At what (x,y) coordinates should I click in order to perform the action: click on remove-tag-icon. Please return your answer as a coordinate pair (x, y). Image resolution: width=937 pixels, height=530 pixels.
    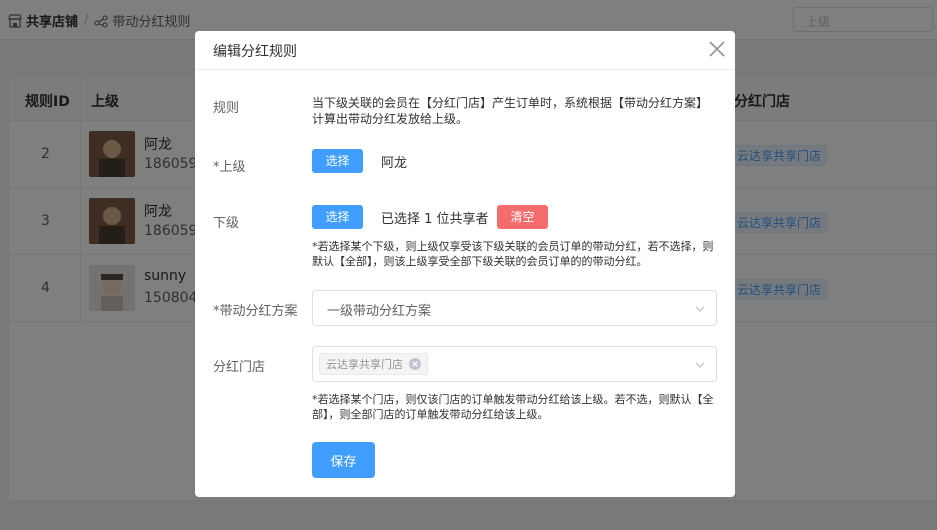
    Looking at the image, I should click on (415, 364).